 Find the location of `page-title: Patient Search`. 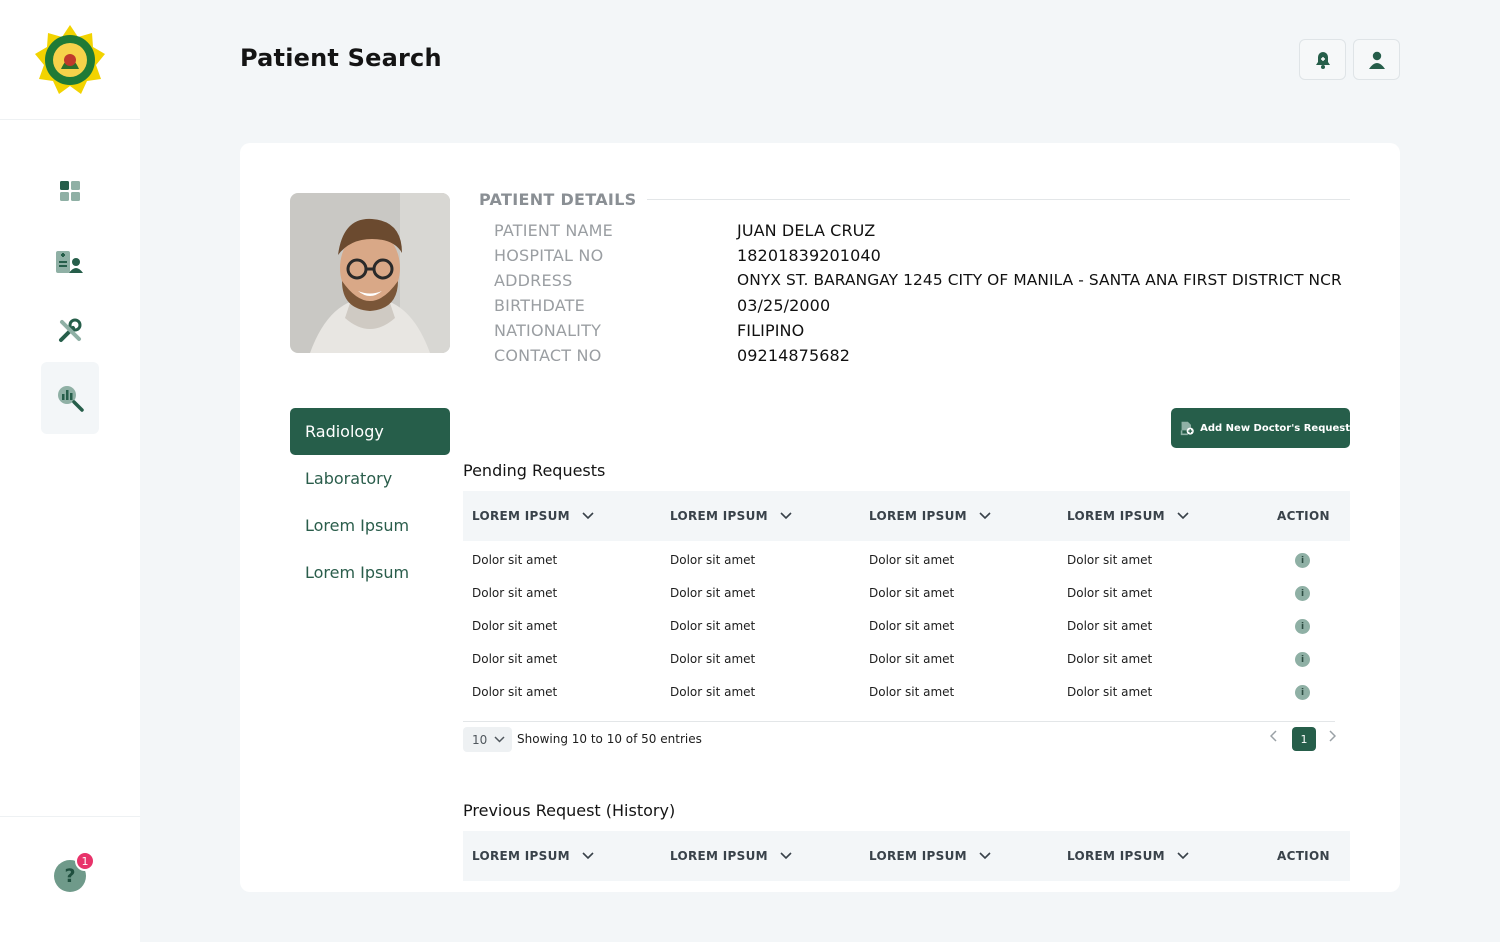

page-title: Patient Search is located at coordinates (341, 58).